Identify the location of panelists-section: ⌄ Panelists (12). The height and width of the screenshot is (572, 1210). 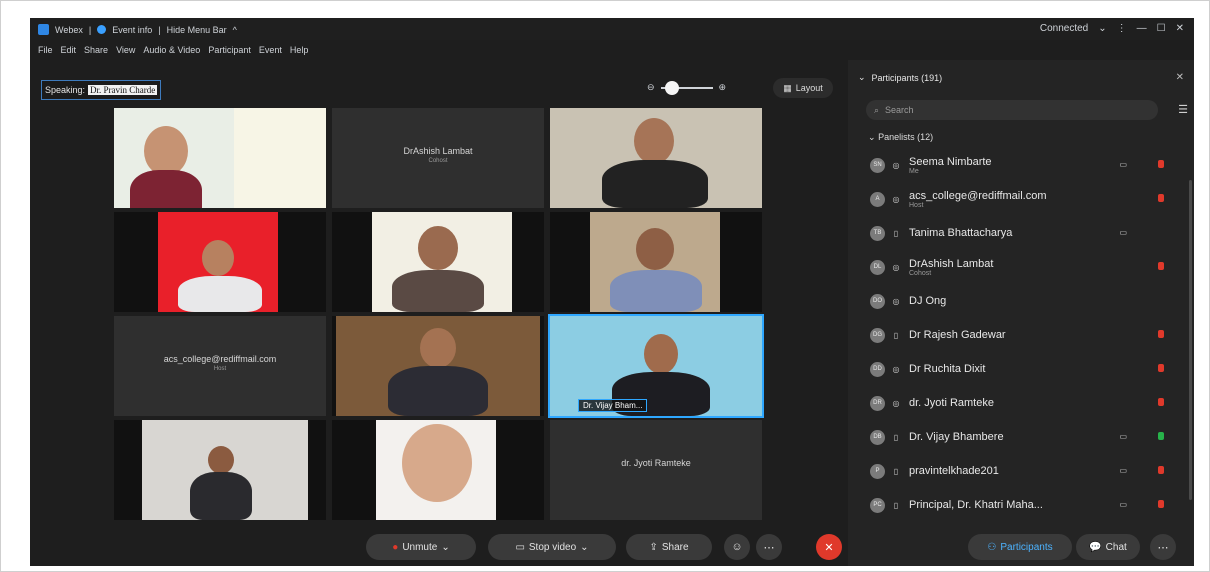
(900, 137).